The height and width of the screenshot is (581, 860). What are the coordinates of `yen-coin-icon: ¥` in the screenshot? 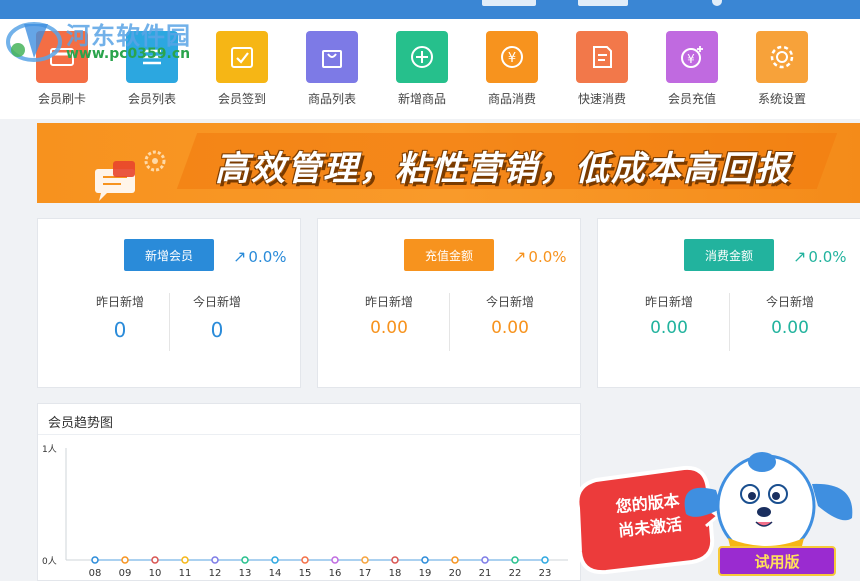 It's located at (512, 57).